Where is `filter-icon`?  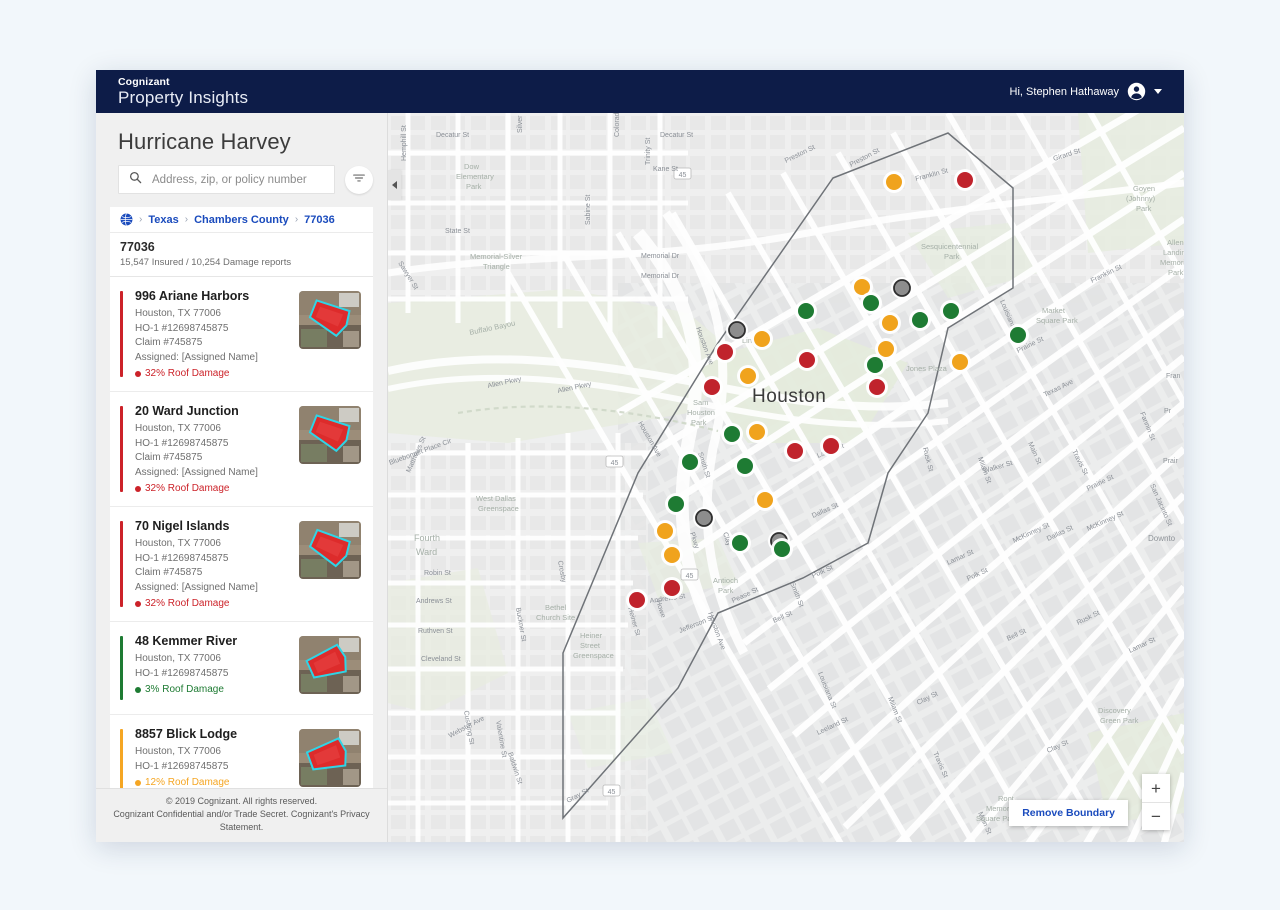 filter-icon is located at coordinates (359, 179).